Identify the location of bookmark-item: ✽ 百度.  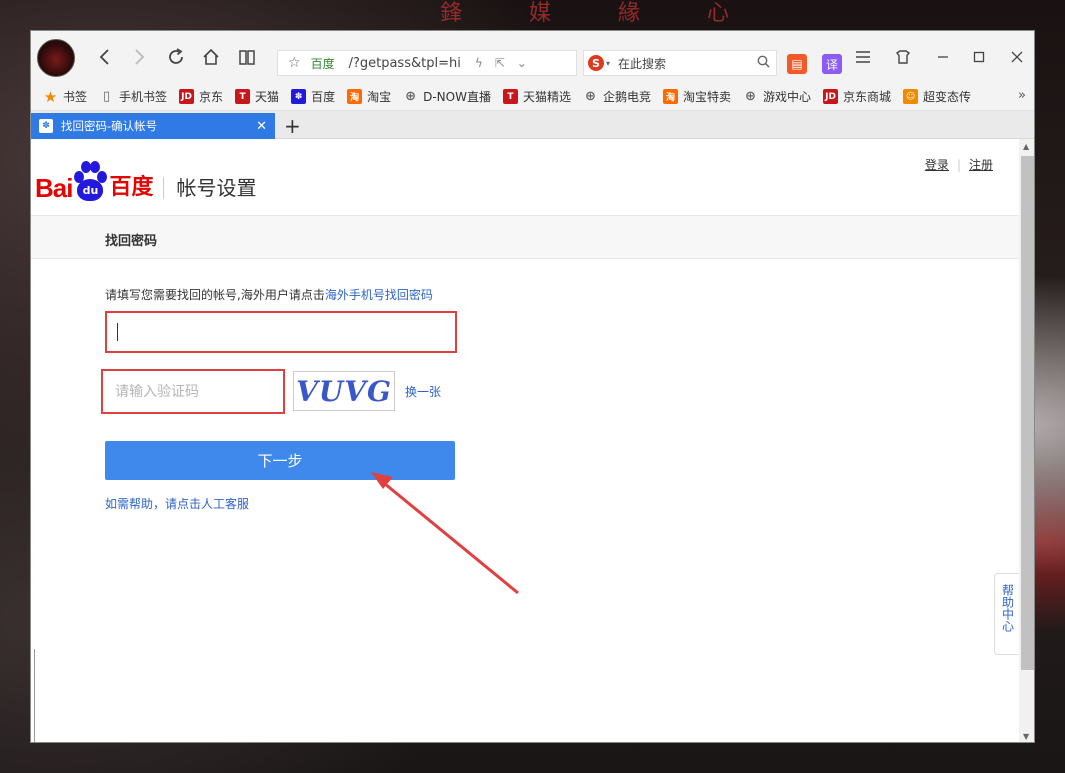
(313, 96).